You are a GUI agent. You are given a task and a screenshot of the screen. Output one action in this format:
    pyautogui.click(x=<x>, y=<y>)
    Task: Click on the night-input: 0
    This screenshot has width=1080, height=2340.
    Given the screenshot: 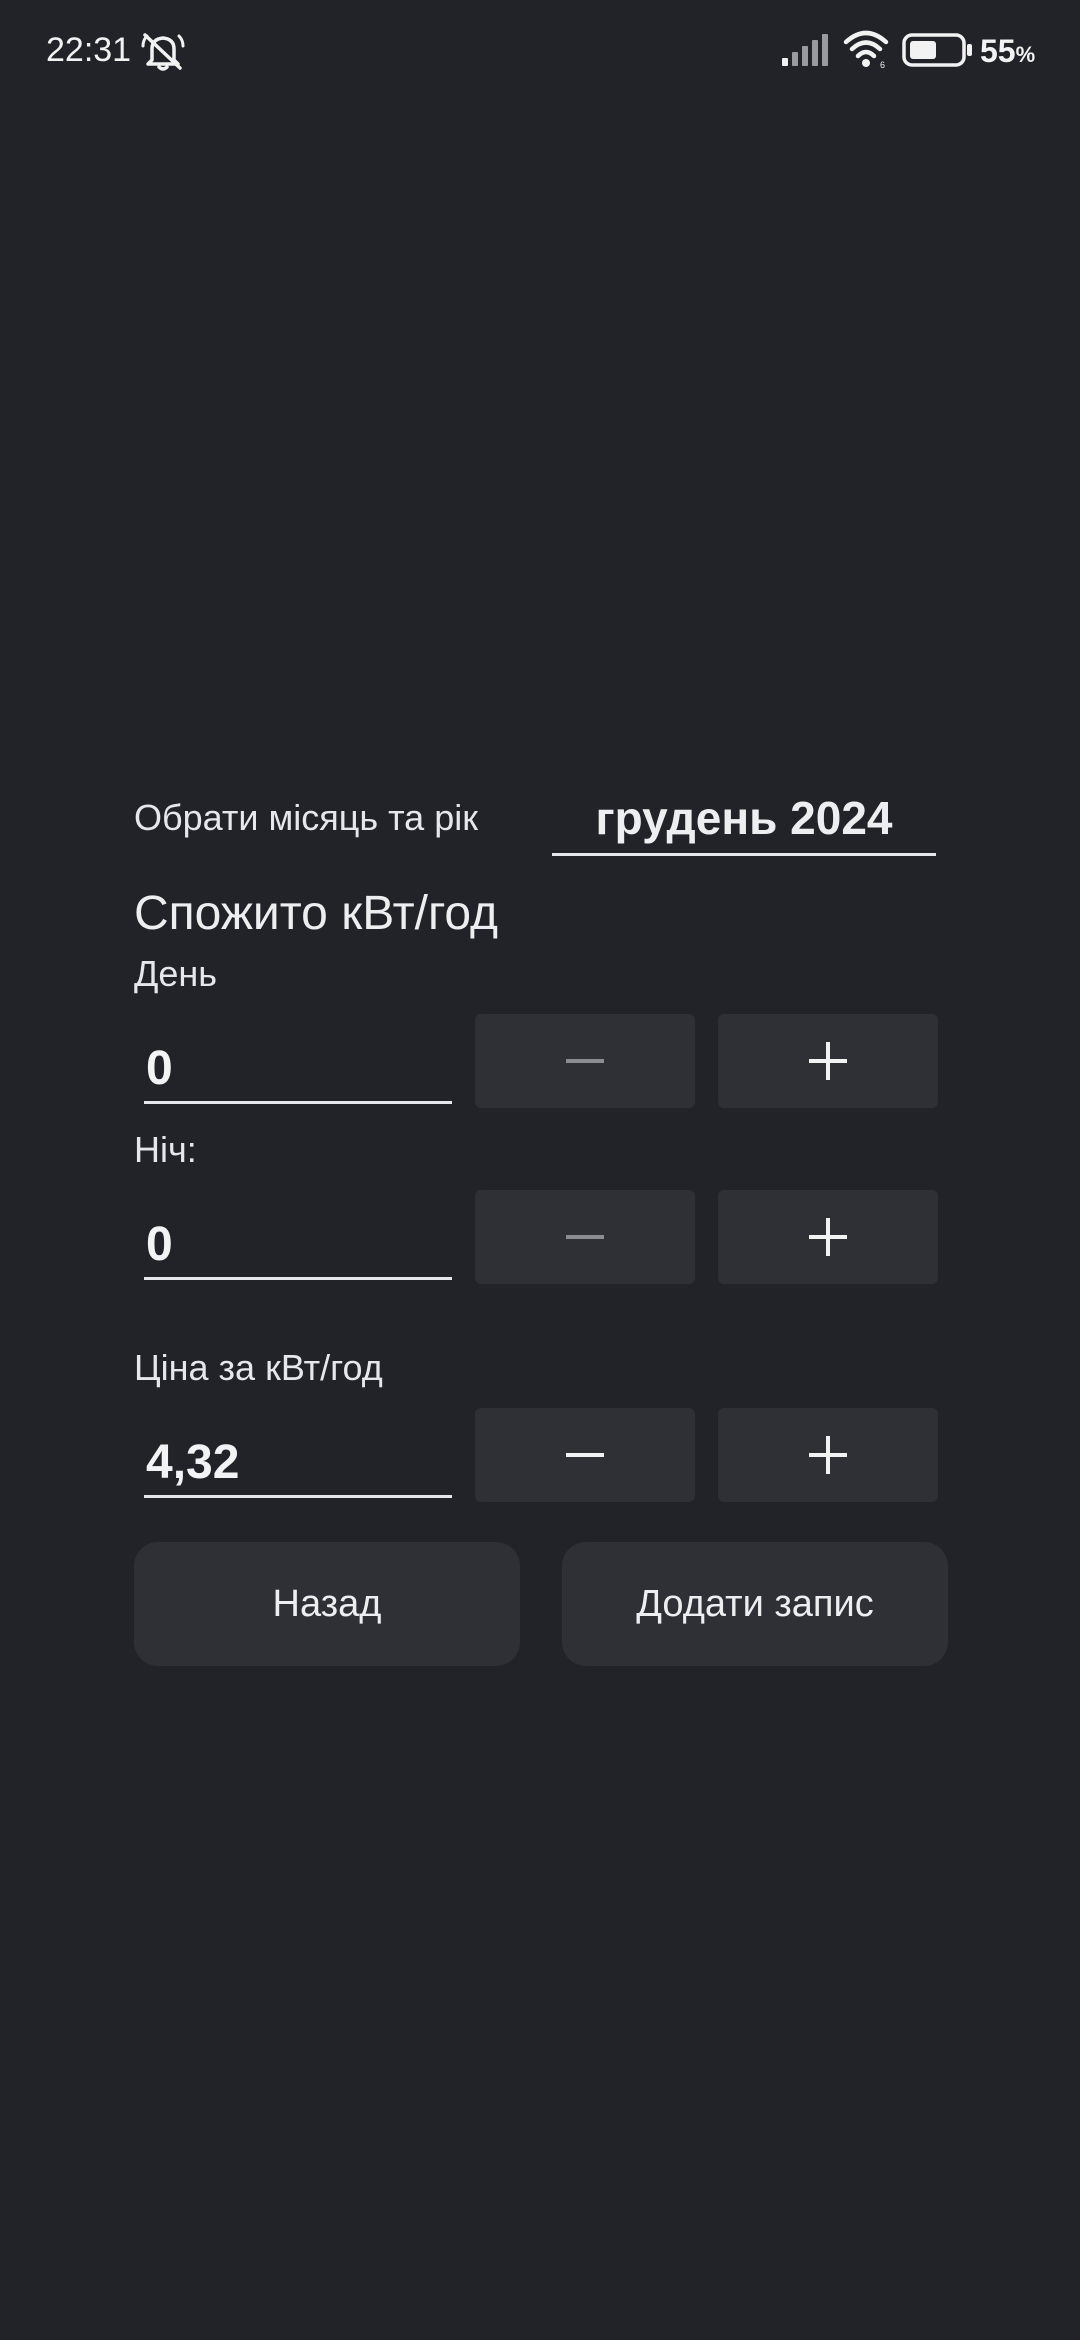 What is the action you would take?
    pyautogui.click(x=298, y=1245)
    